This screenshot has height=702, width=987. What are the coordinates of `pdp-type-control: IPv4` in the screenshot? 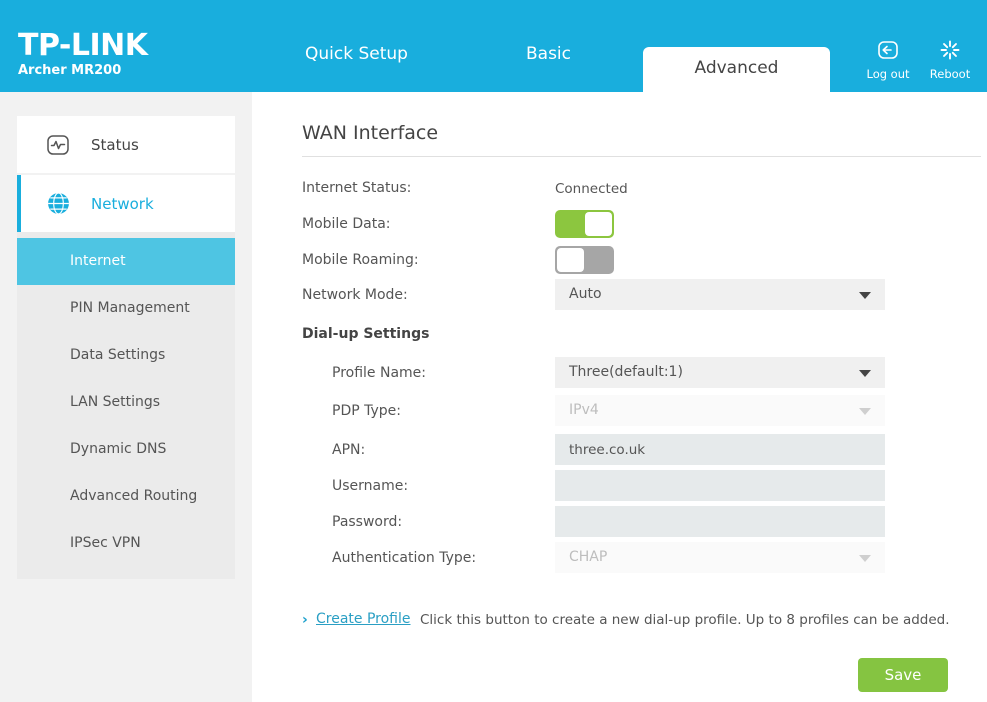 It's located at (720, 410).